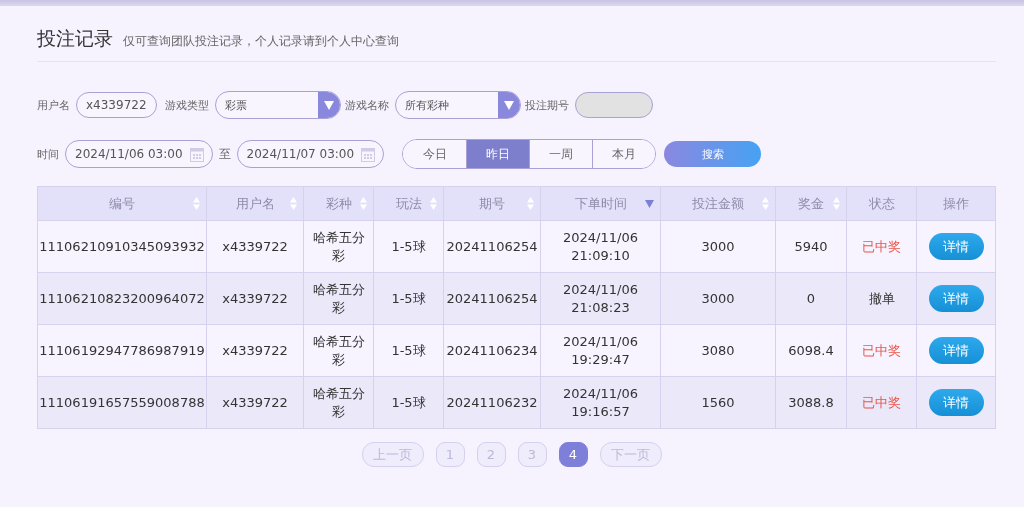 The image size is (1024, 507). Describe the element at coordinates (255, 203) in the screenshot. I see `column-header: 用户名` at that location.